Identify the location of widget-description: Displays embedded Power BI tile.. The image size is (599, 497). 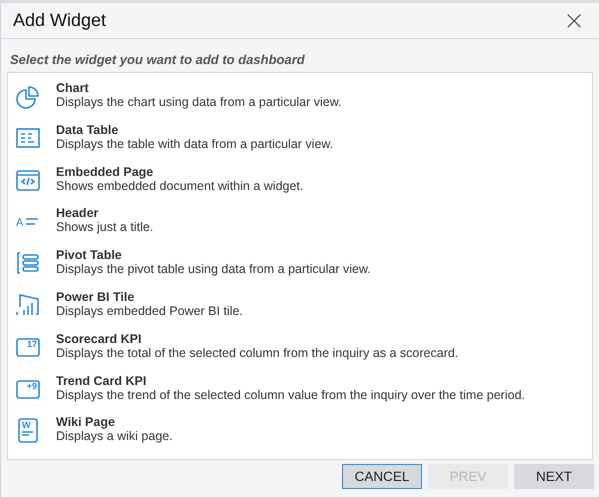
(149, 311).